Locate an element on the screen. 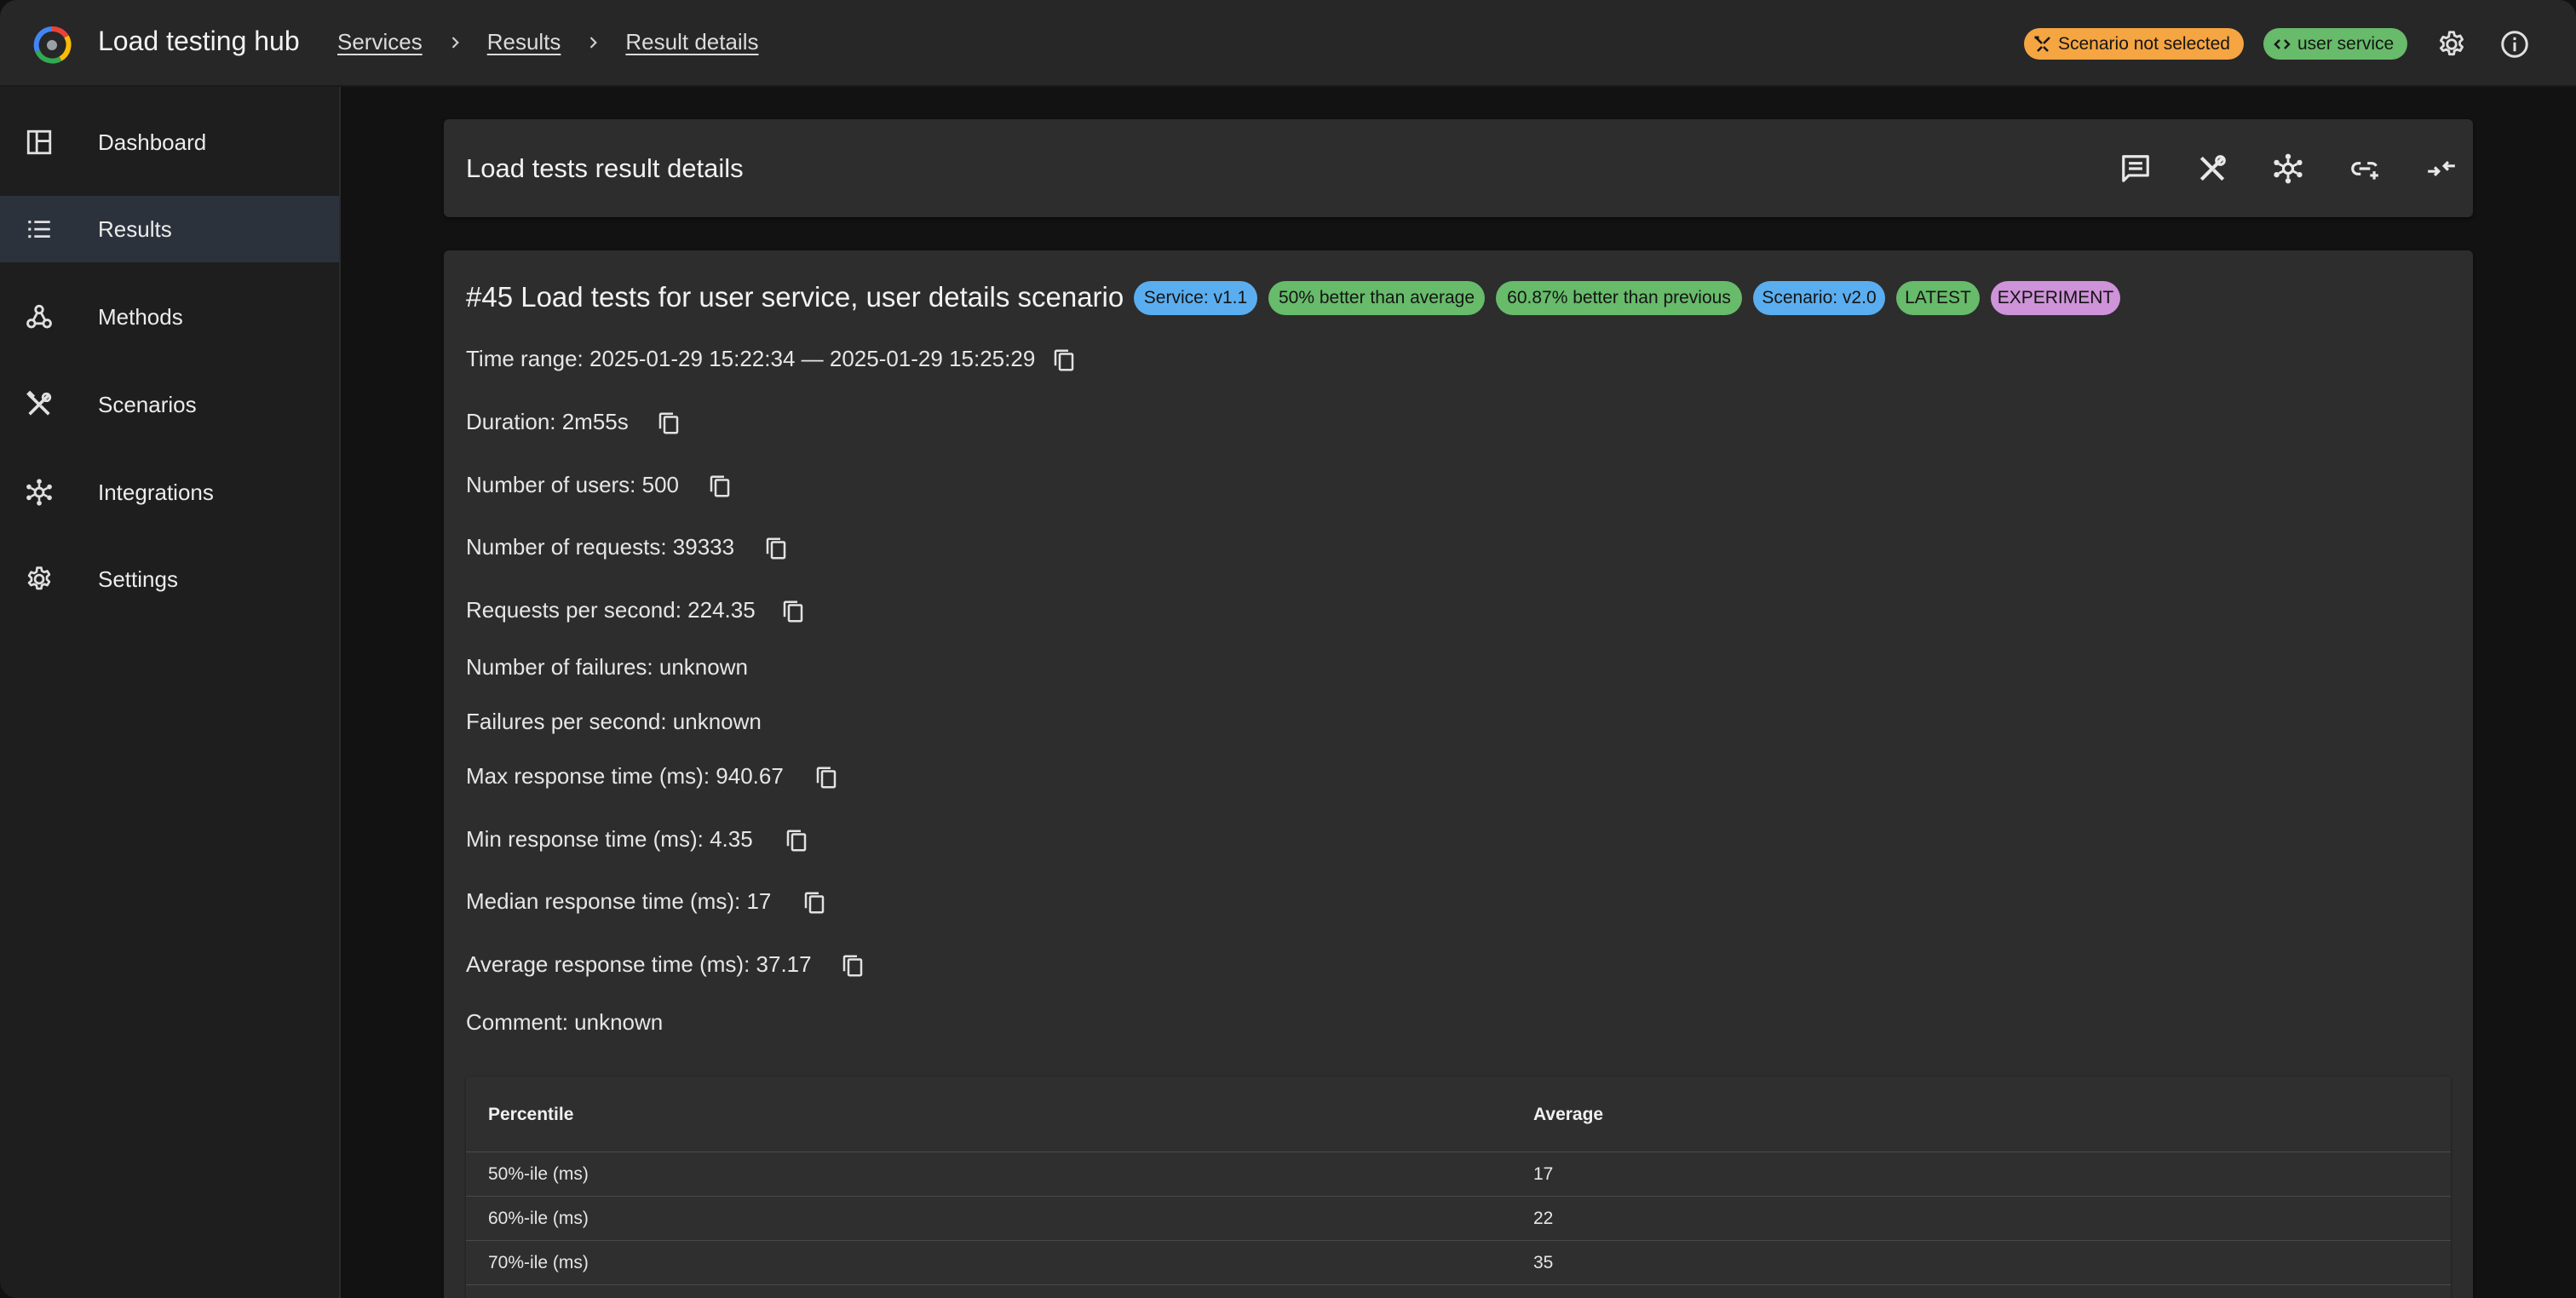  scenario-status-chip: Scenario not selected is located at coordinates (2134, 44).